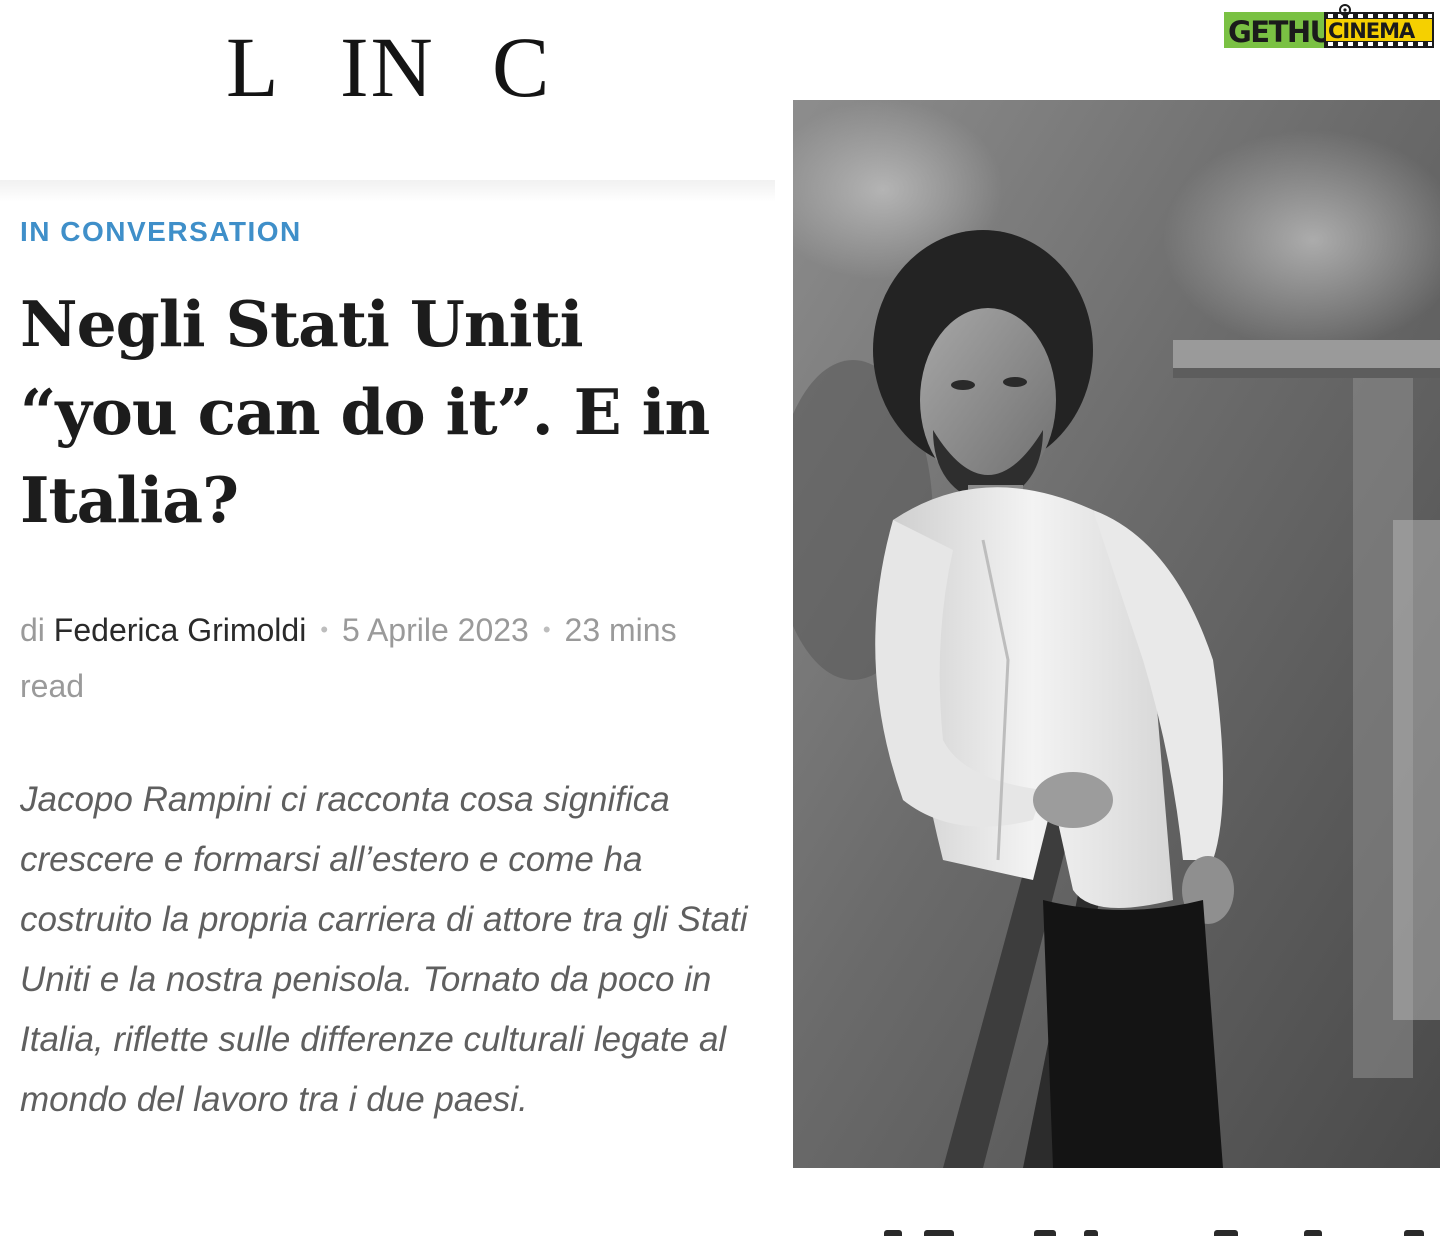 The width and height of the screenshot is (1440, 1236). Describe the element at coordinates (1372, 31) in the screenshot. I see `svg-text: CINEMA` at that location.